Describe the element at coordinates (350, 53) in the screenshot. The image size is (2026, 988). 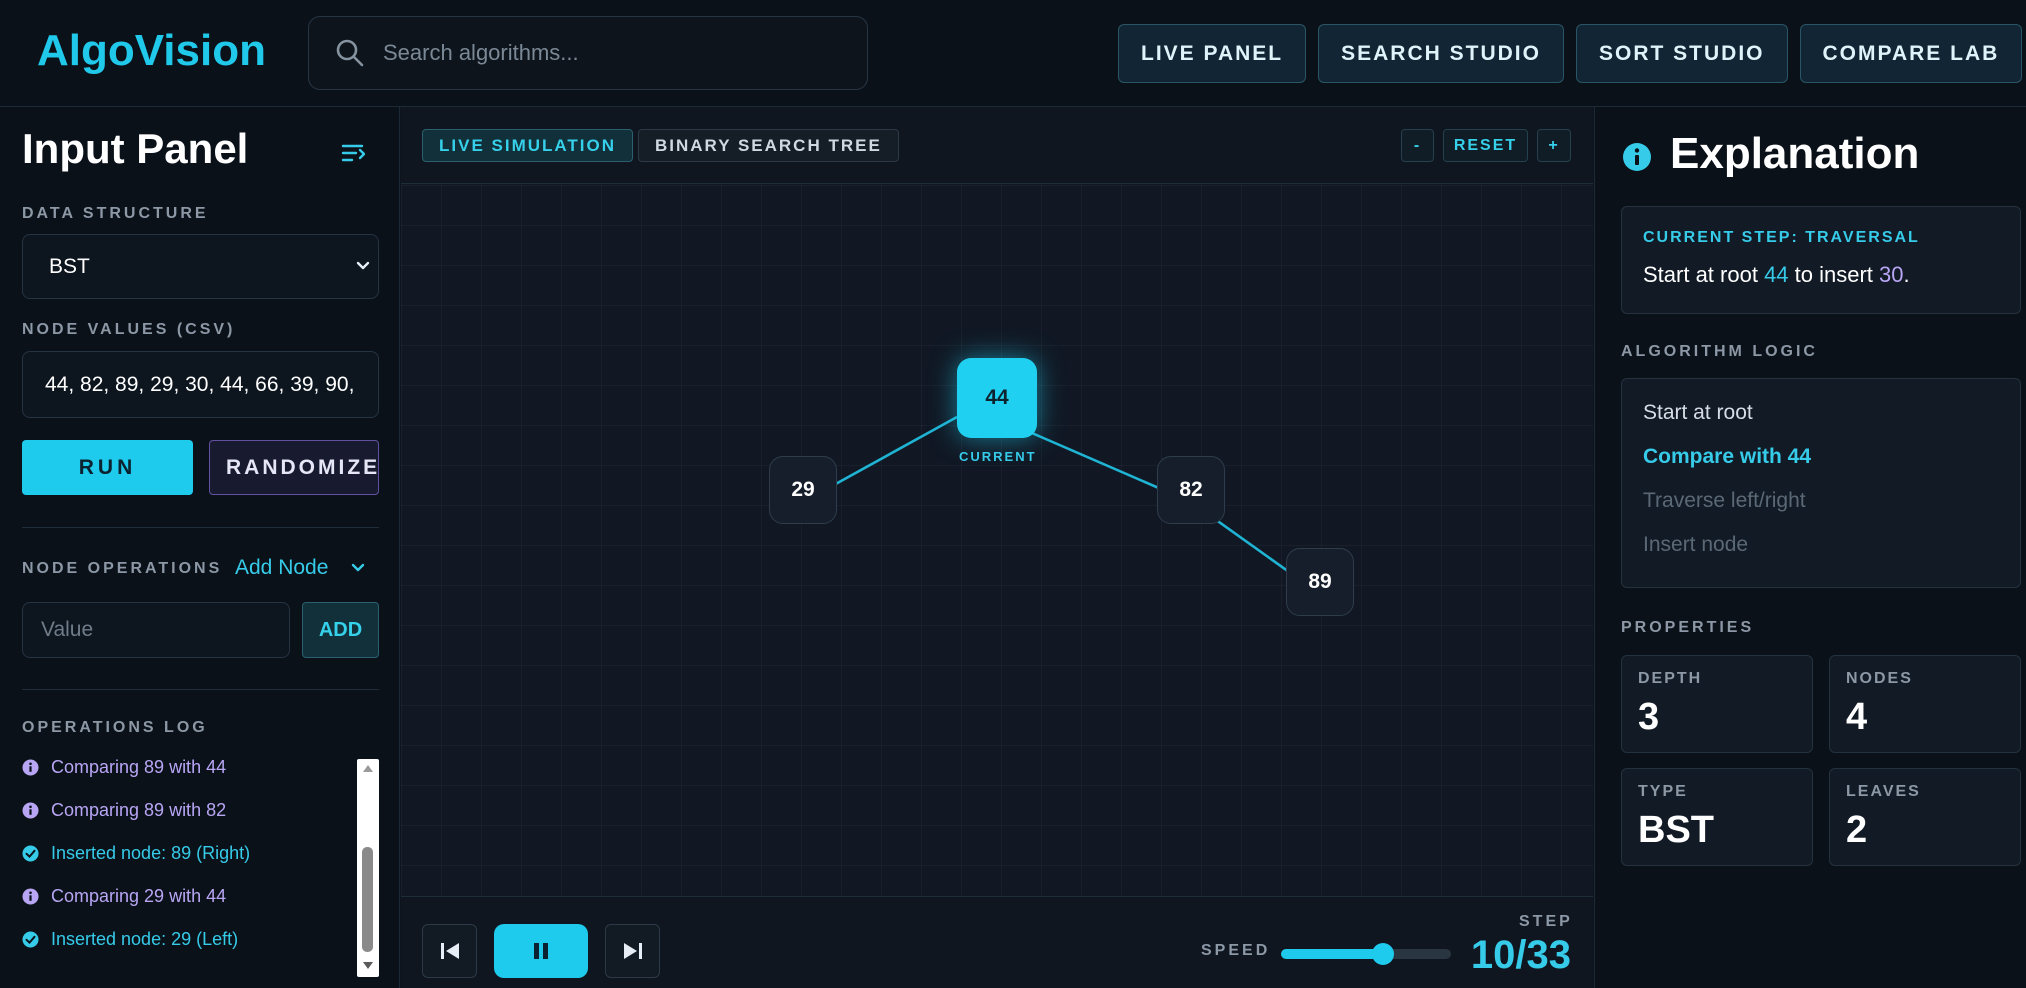
I see `search-icon` at that location.